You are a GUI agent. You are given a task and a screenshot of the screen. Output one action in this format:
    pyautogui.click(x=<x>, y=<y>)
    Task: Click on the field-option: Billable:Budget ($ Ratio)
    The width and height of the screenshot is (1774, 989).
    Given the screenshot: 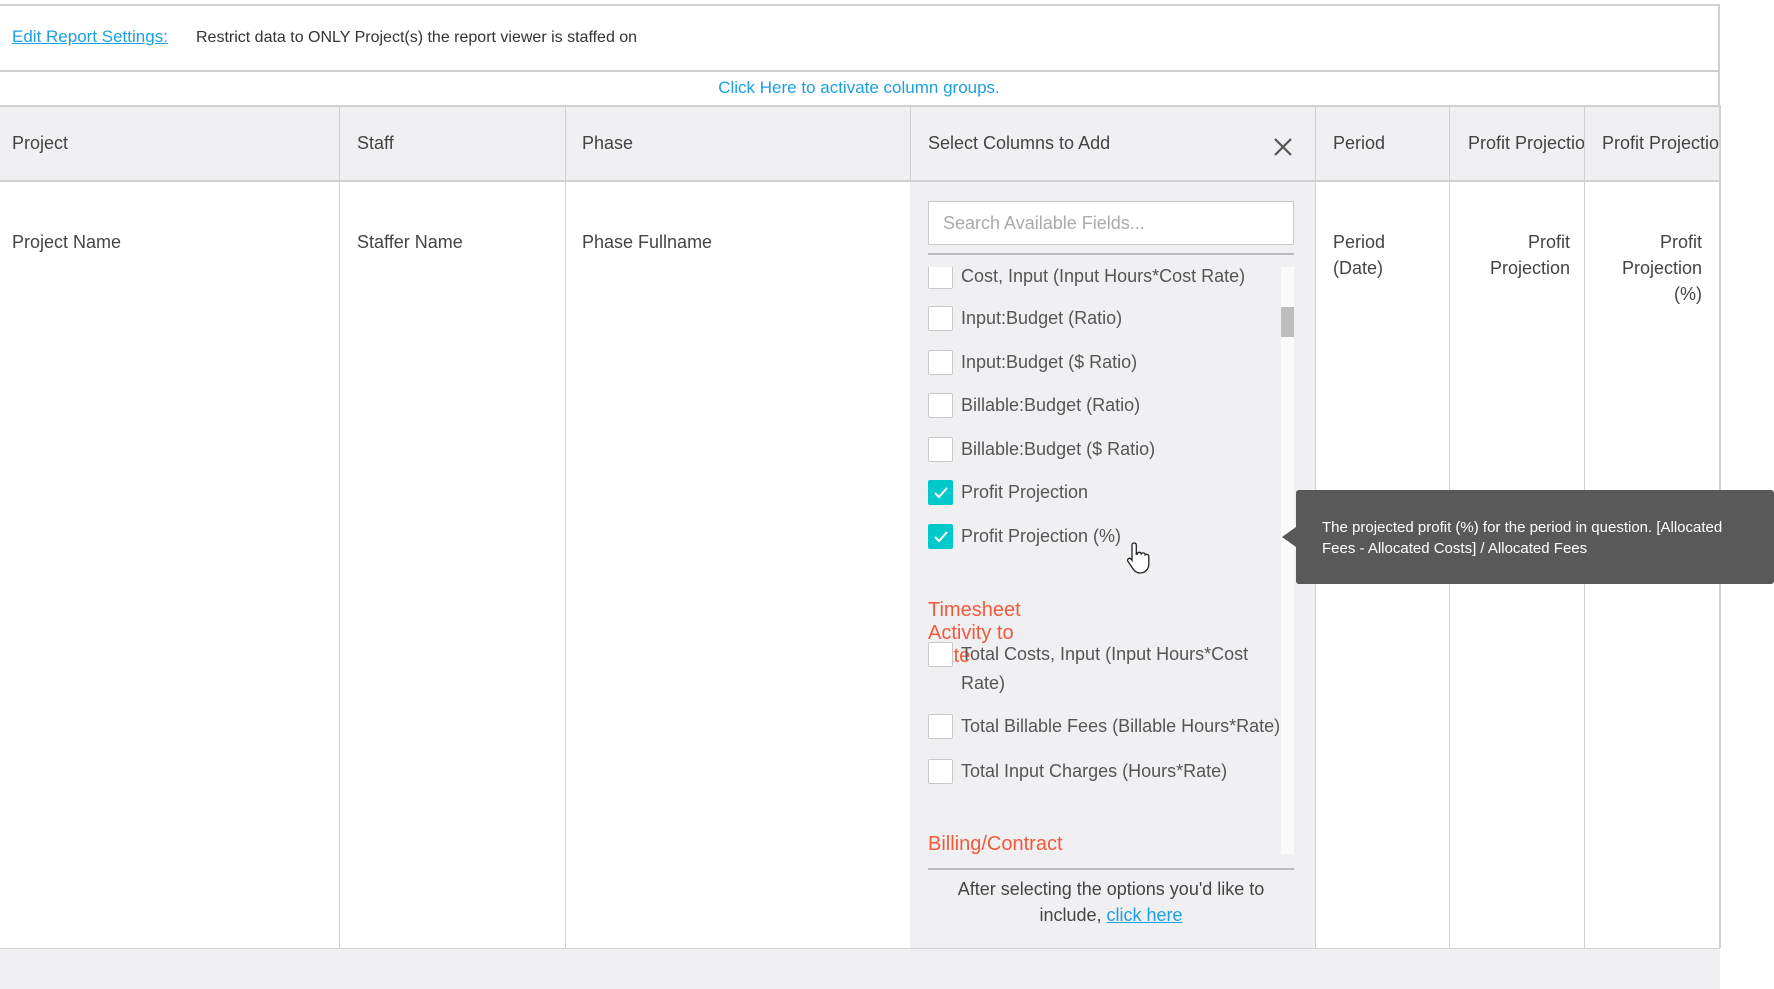 What is the action you would take?
    pyautogui.click(x=1105, y=449)
    